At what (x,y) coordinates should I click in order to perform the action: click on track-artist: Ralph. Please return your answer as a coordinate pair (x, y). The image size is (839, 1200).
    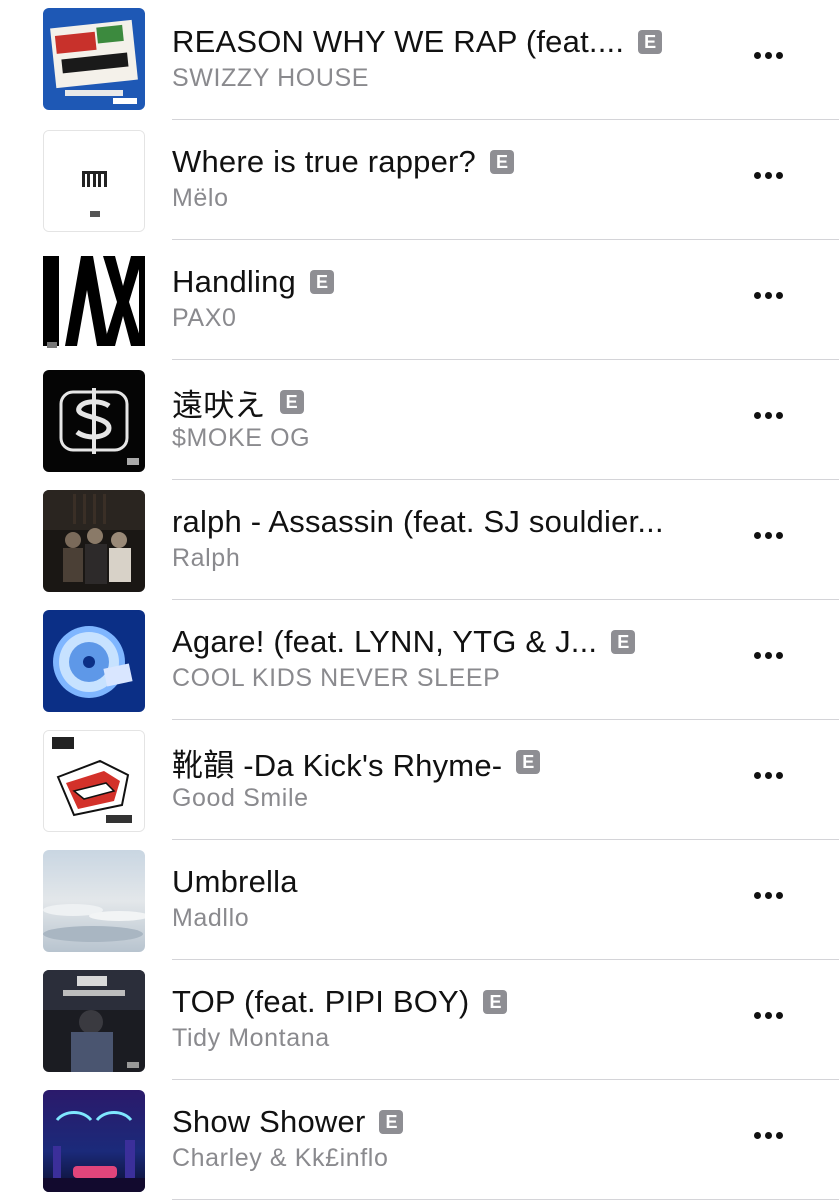
    Looking at the image, I should click on (206, 558).